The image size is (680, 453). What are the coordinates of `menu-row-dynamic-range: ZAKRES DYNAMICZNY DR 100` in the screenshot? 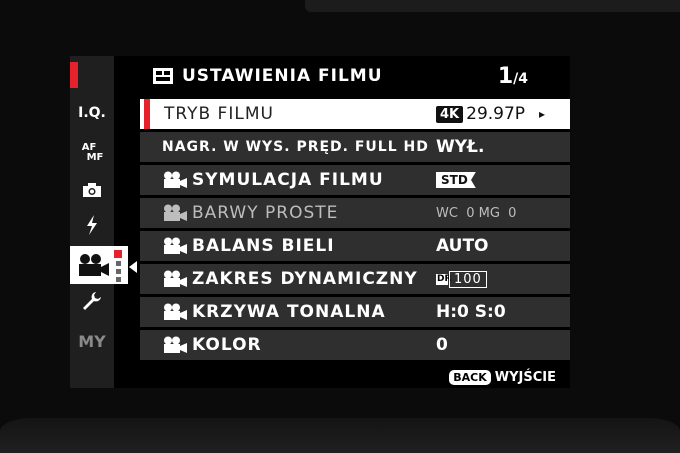 It's located at (355, 279).